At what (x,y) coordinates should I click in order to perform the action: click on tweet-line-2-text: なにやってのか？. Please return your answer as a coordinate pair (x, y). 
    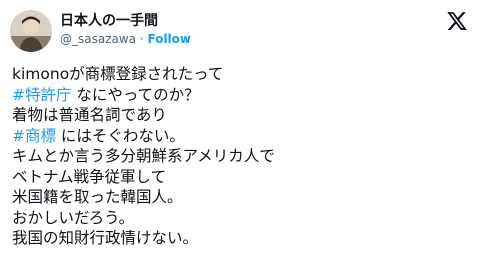
    Looking at the image, I should click on (135, 94).